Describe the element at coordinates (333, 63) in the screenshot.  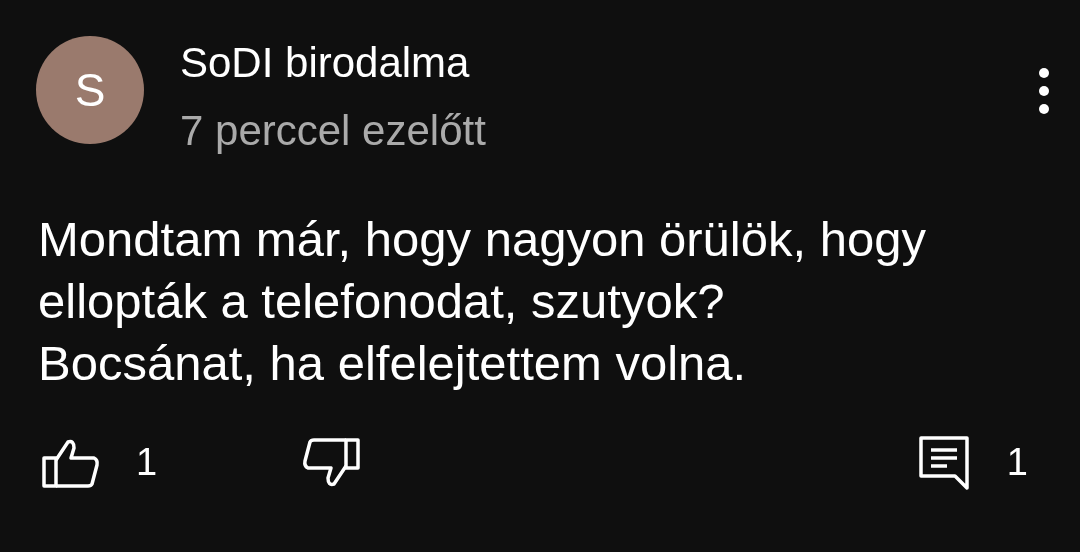
I see `author-name: SoDI birodalma` at that location.